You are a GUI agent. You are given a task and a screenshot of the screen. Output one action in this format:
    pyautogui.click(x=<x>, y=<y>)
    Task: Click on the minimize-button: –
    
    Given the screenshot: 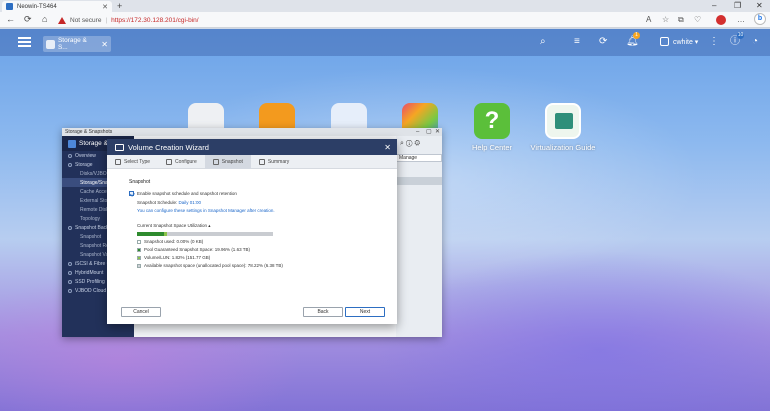 What is the action you would take?
    pyautogui.click(x=714, y=6)
    